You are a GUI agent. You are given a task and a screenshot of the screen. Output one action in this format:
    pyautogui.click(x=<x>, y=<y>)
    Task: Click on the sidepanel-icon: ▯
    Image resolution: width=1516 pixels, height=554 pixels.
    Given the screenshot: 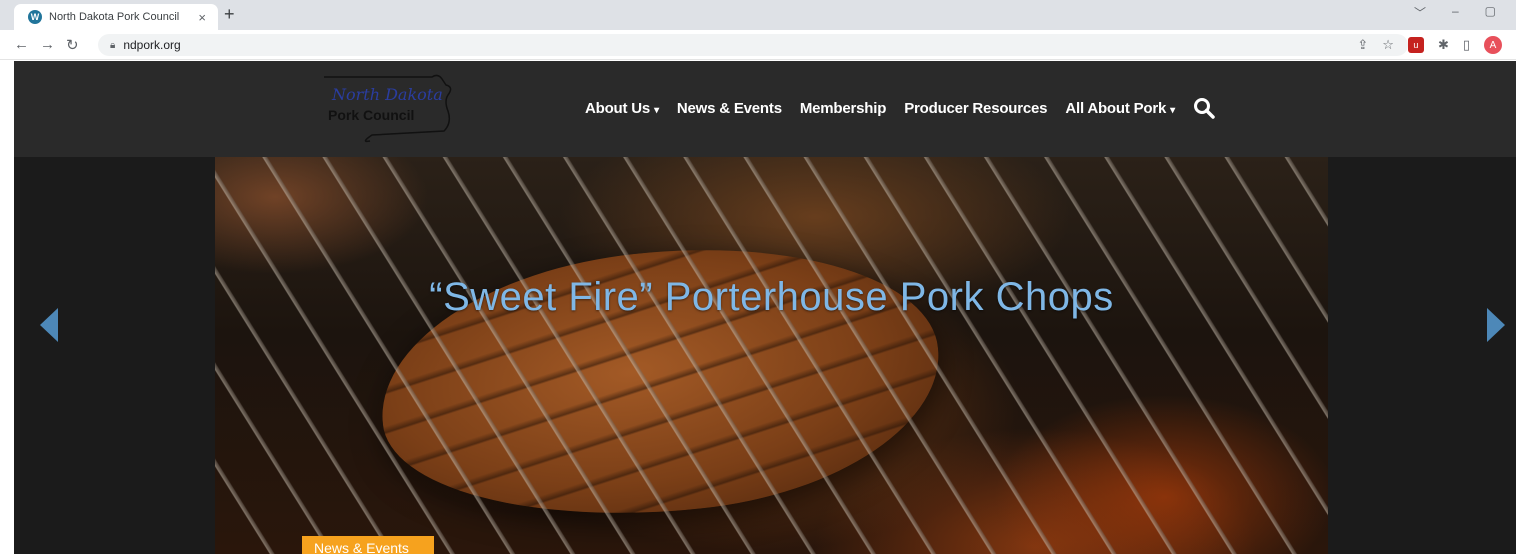 What is the action you would take?
    pyautogui.click(x=1466, y=45)
    